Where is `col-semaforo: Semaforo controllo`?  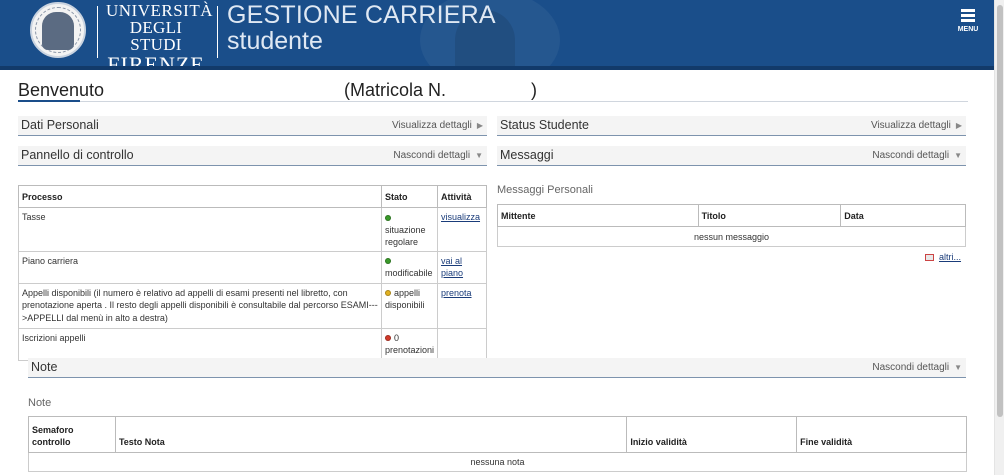
col-semaforo: Semaforo controllo is located at coordinates (72, 434).